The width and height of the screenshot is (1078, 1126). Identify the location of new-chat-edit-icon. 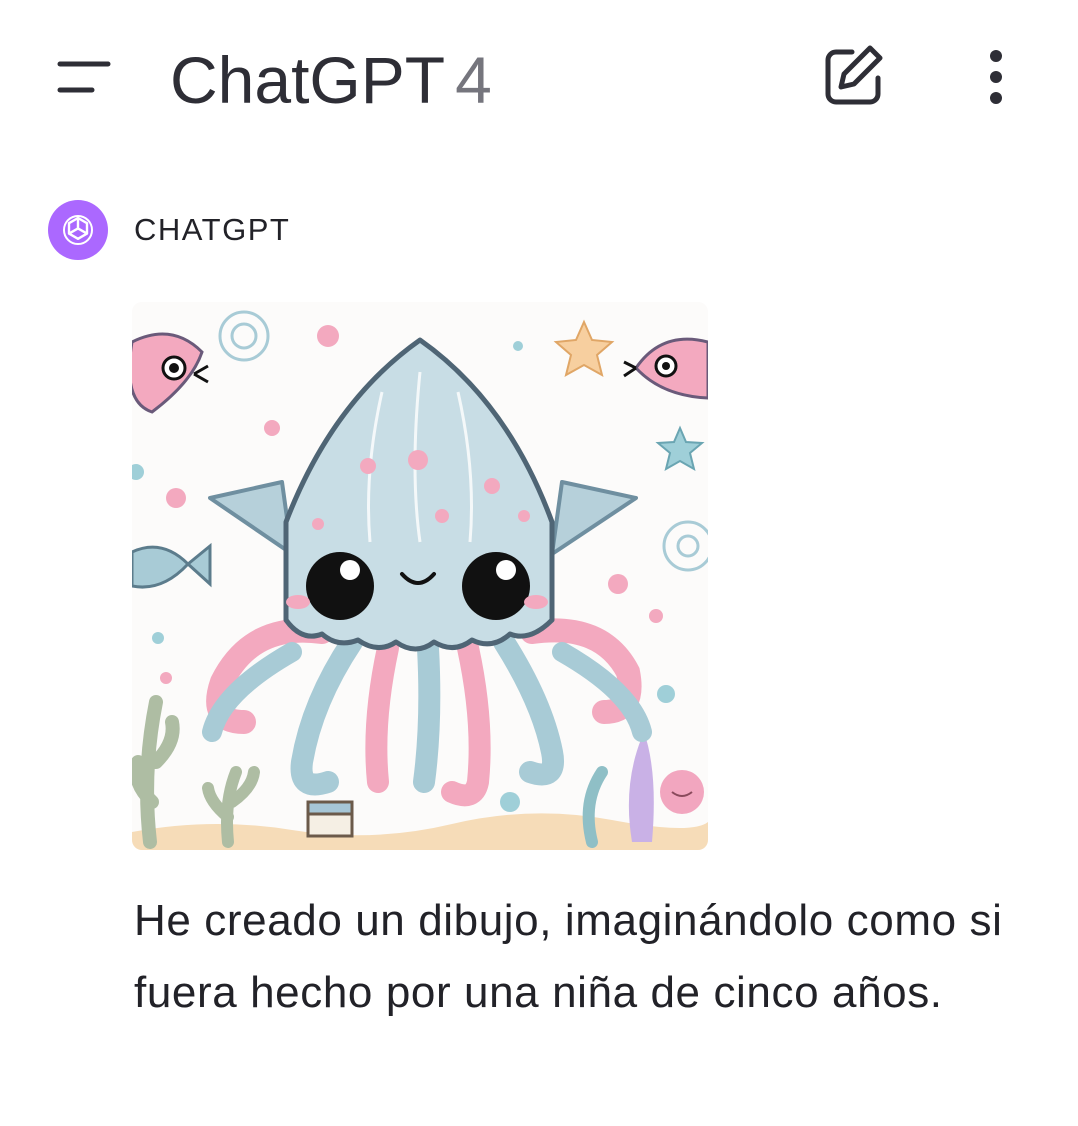
(854, 75).